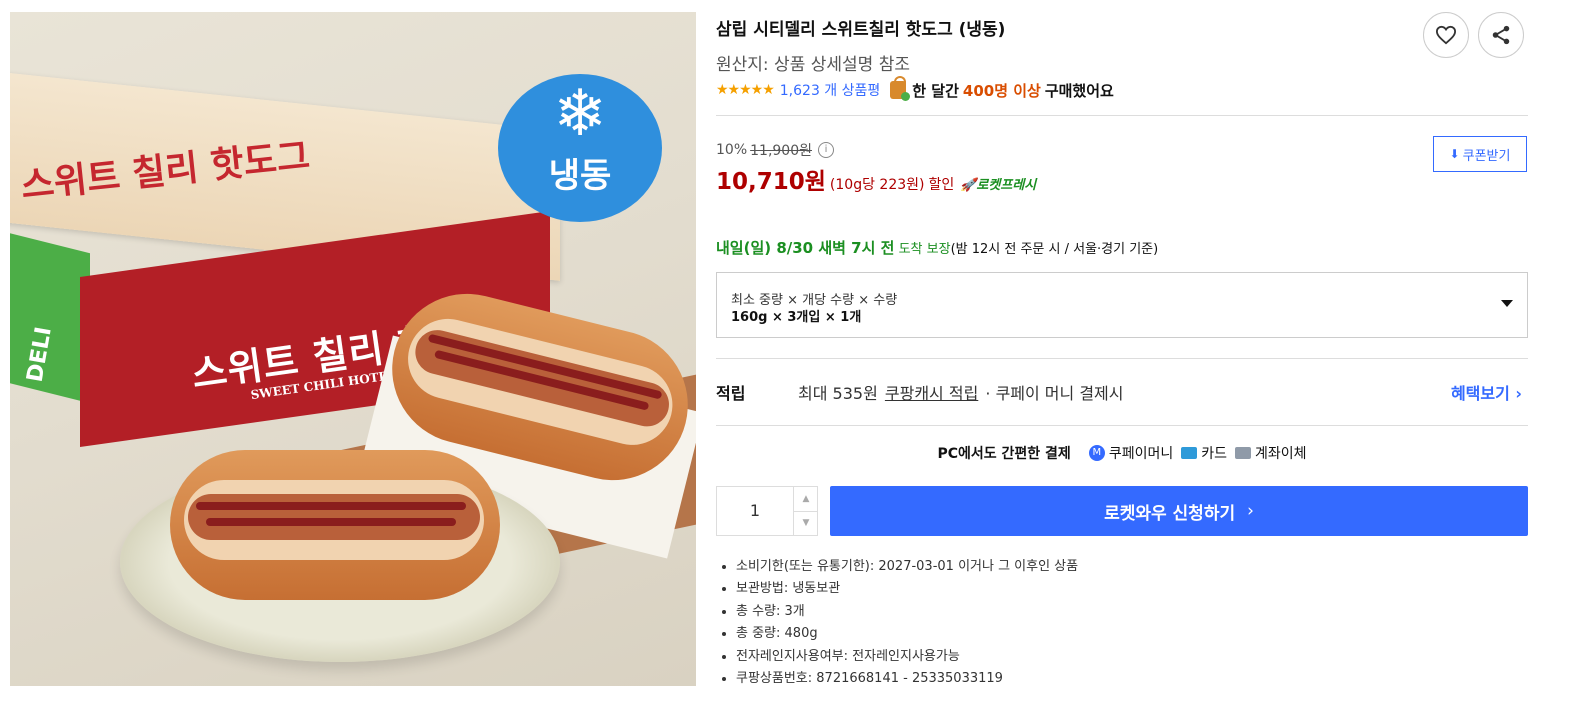 Image resolution: width=1587 pixels, height=715 pixels. I want to click on chevron-down-icon: ▼, so click(806, 523).